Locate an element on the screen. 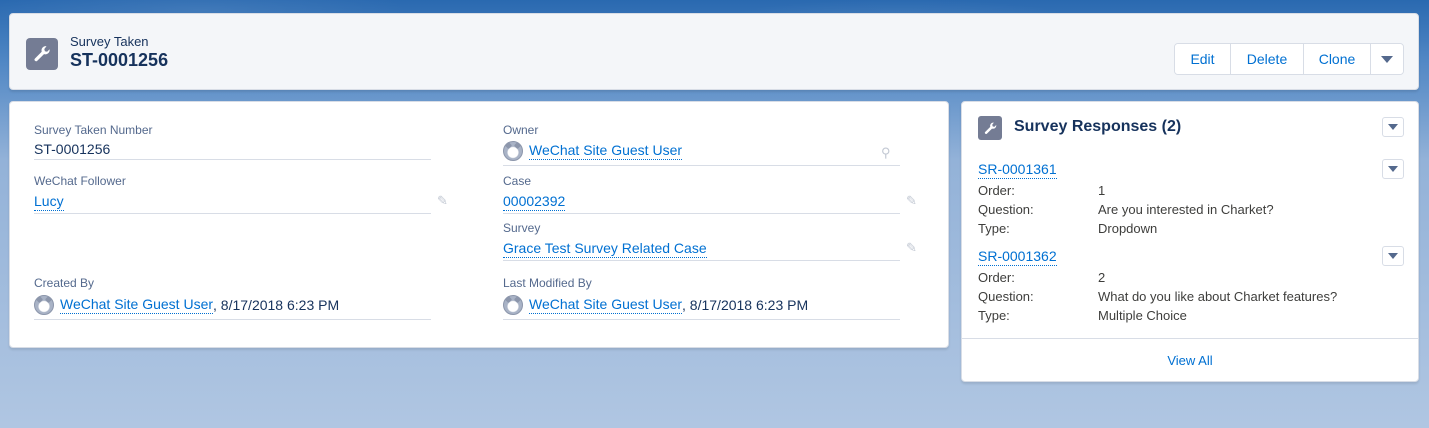 Image resolution: width=1429 pixels, height=428 pixels. record-field-order: Order: 1 is located at coordinates (1042, 190).